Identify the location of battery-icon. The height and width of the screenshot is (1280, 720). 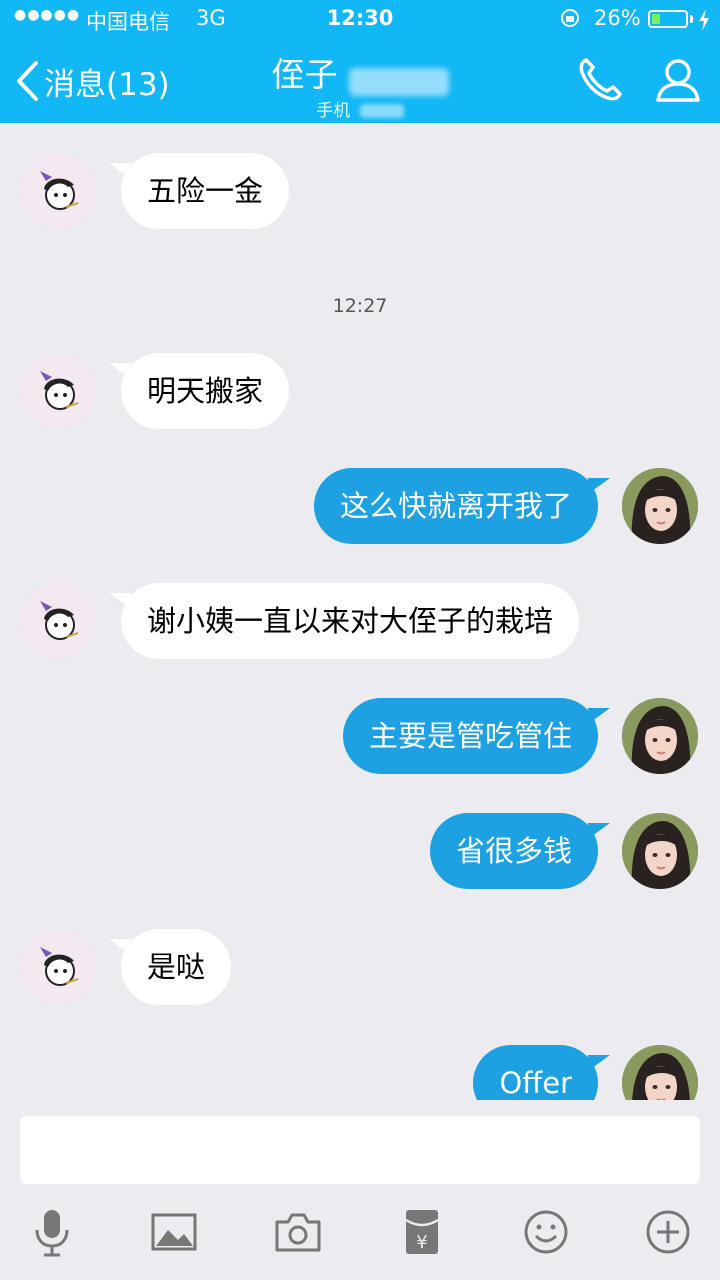
(668, 19).